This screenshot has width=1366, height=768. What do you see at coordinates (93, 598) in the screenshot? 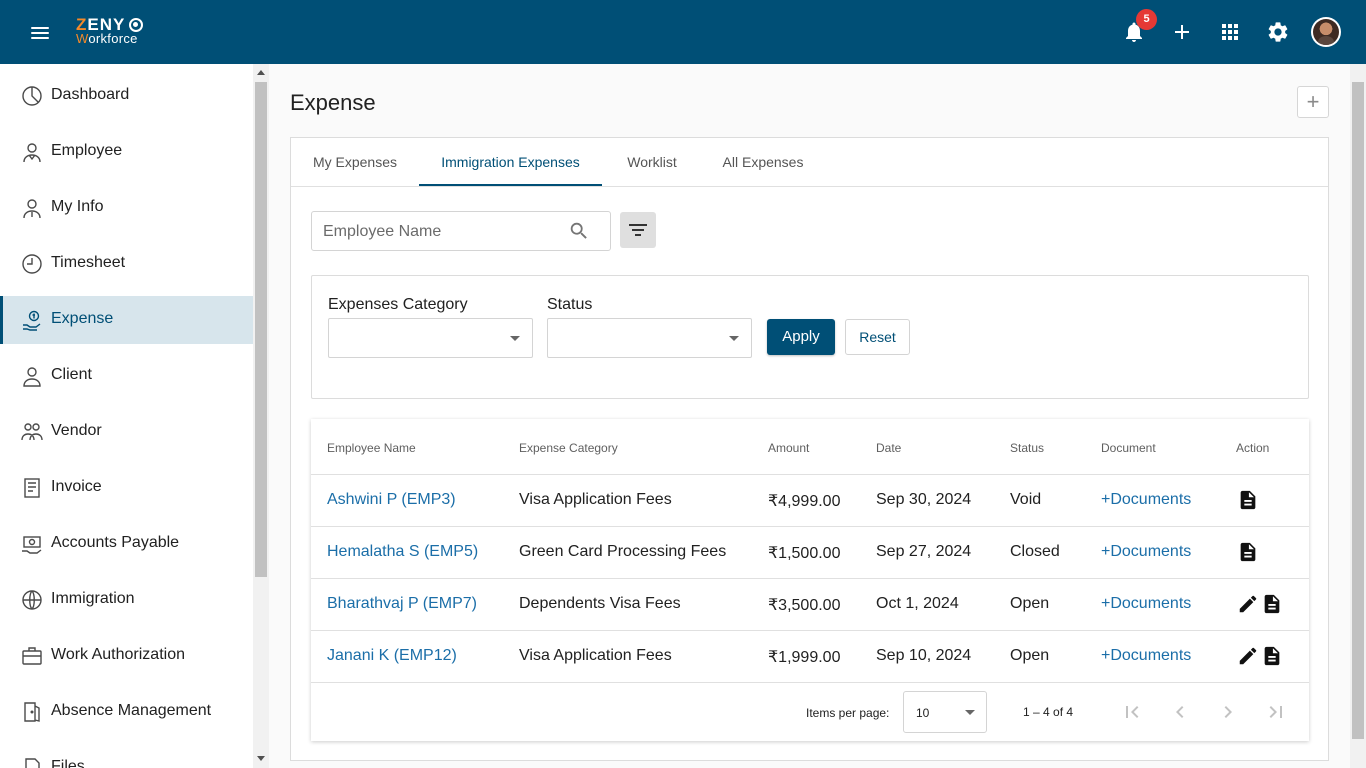
I see `sidebar-item-label: Immigration` at bounding box center [93, 598].